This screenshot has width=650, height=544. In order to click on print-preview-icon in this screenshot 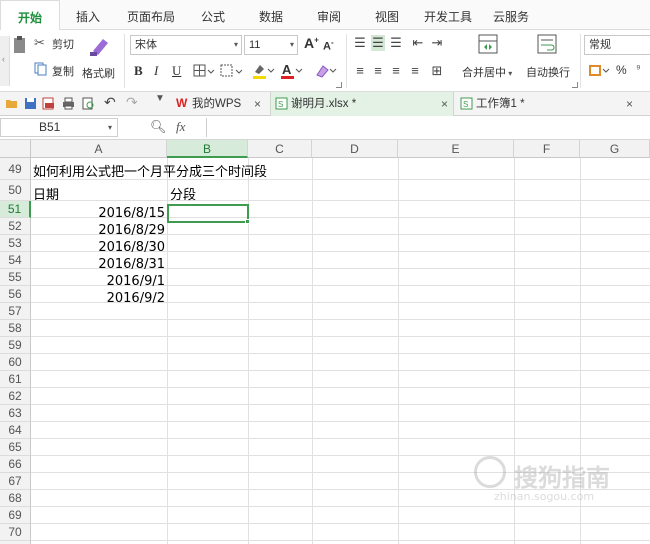, I will do `click(88, 103)`.